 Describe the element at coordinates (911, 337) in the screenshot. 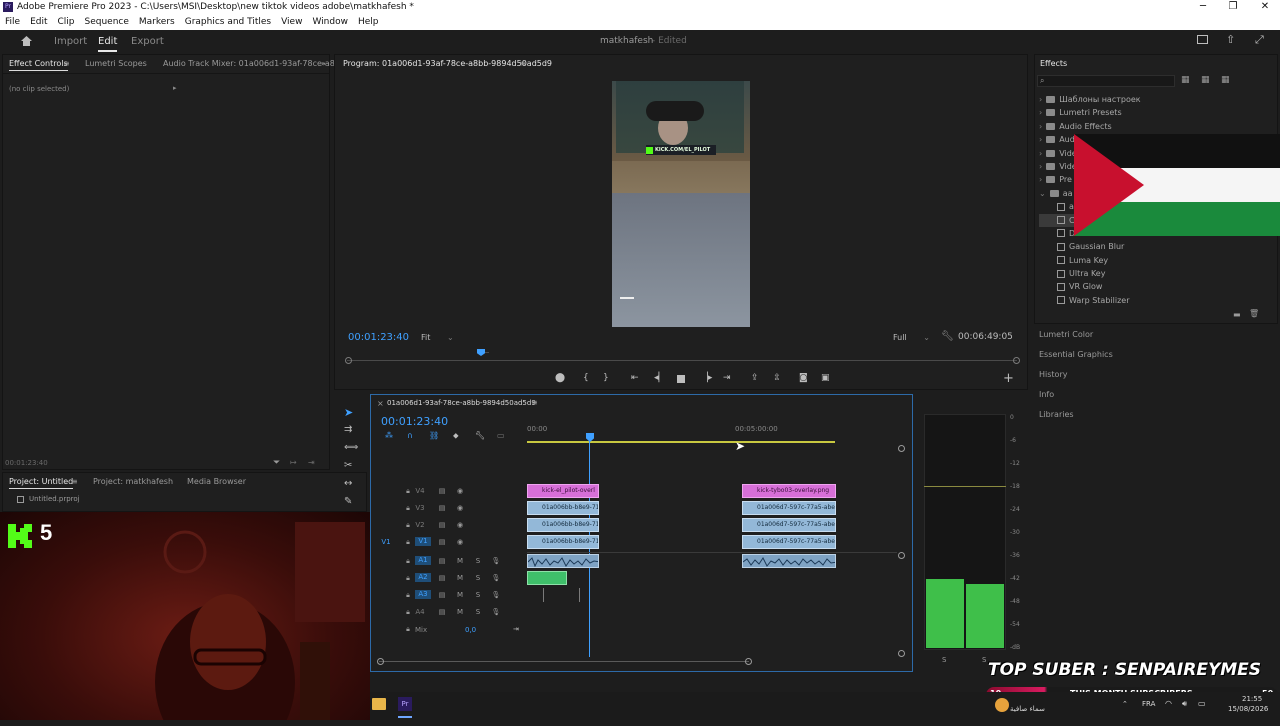

I see `quality-select: Full ⌄` at that location.